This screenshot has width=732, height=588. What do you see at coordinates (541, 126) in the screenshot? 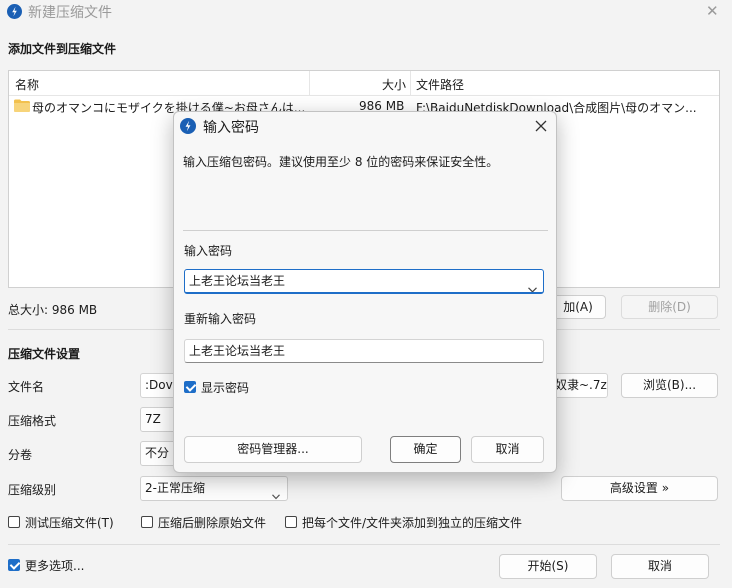
I see `dialog-close-icon` at bounding box center [541, 126].